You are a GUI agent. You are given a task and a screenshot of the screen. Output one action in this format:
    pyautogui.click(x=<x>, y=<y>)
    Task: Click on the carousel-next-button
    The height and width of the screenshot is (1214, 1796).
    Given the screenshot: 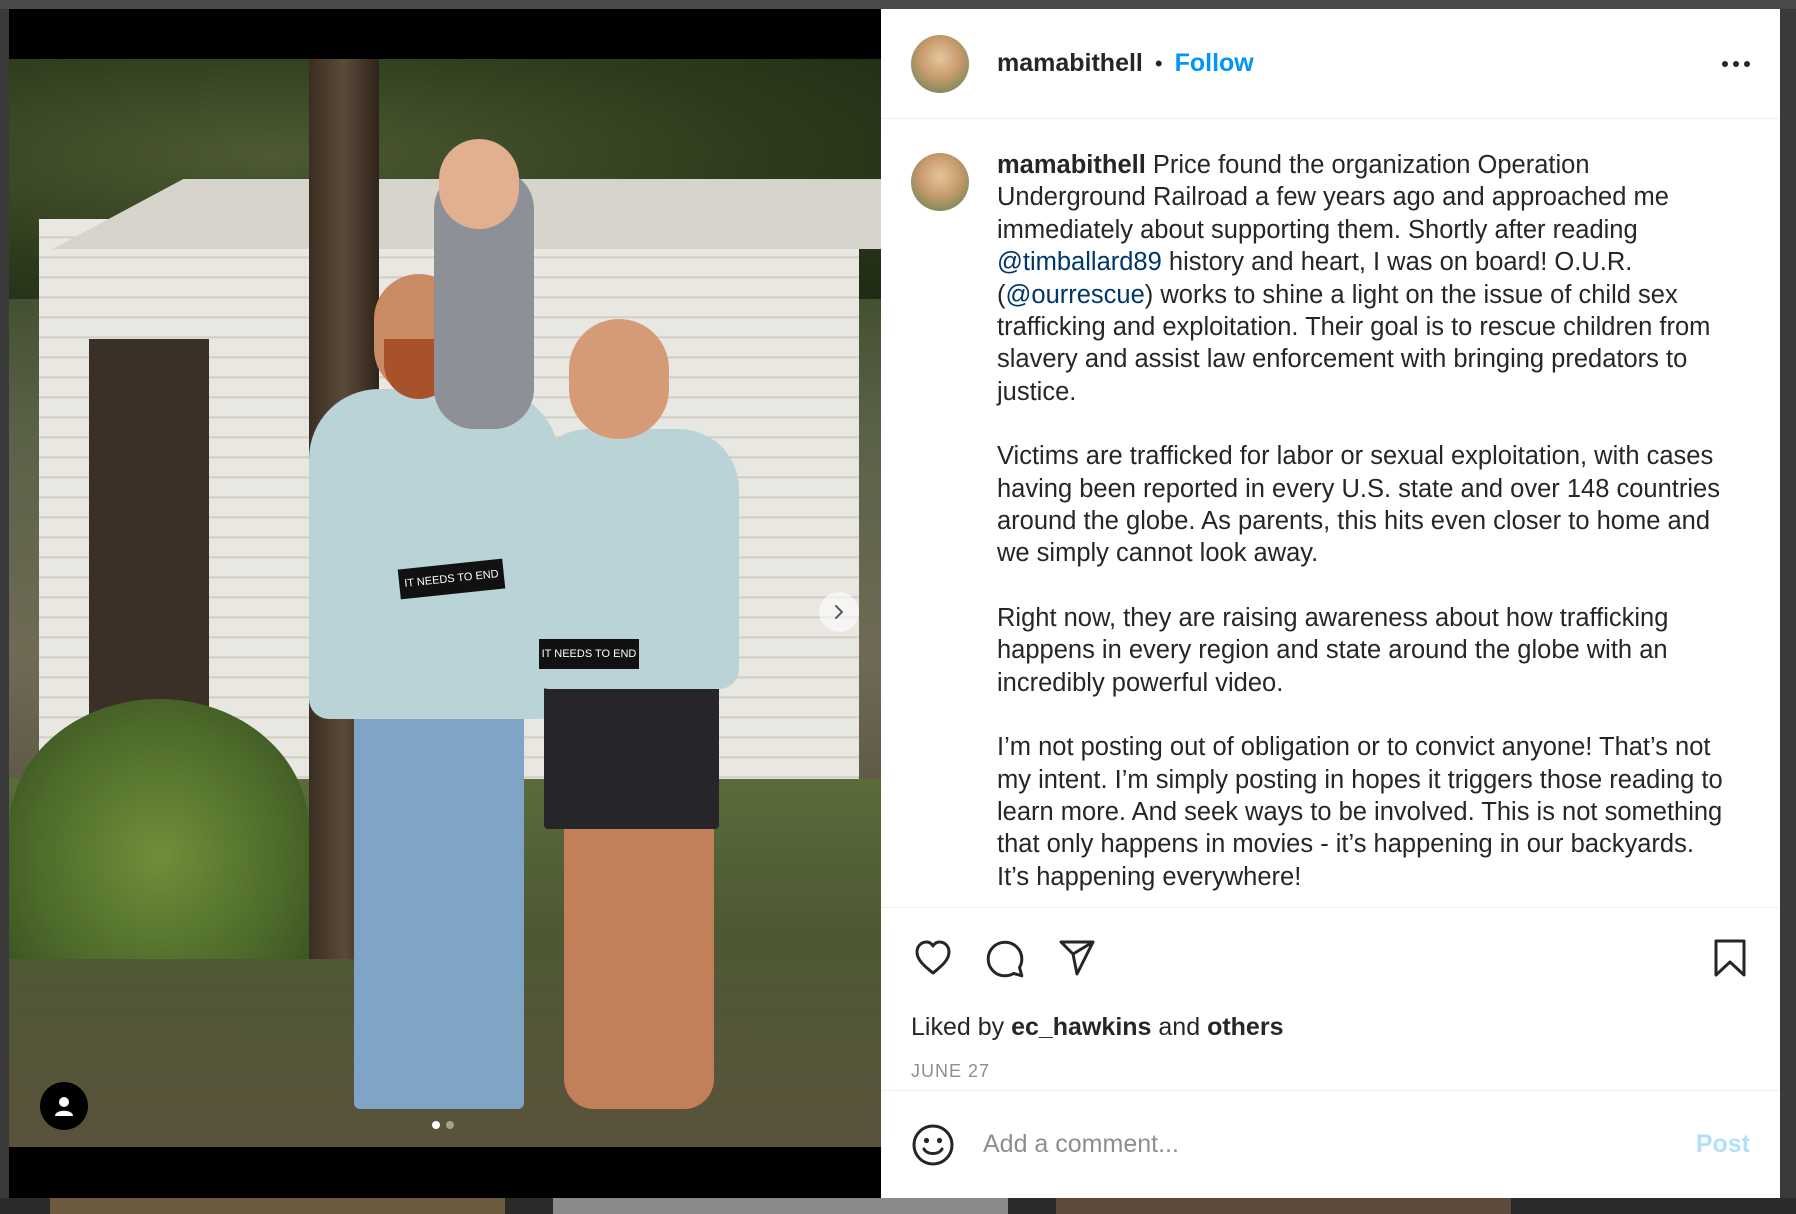 What is the action you would take?
    pyautogui.click(x=839, y=612)
    